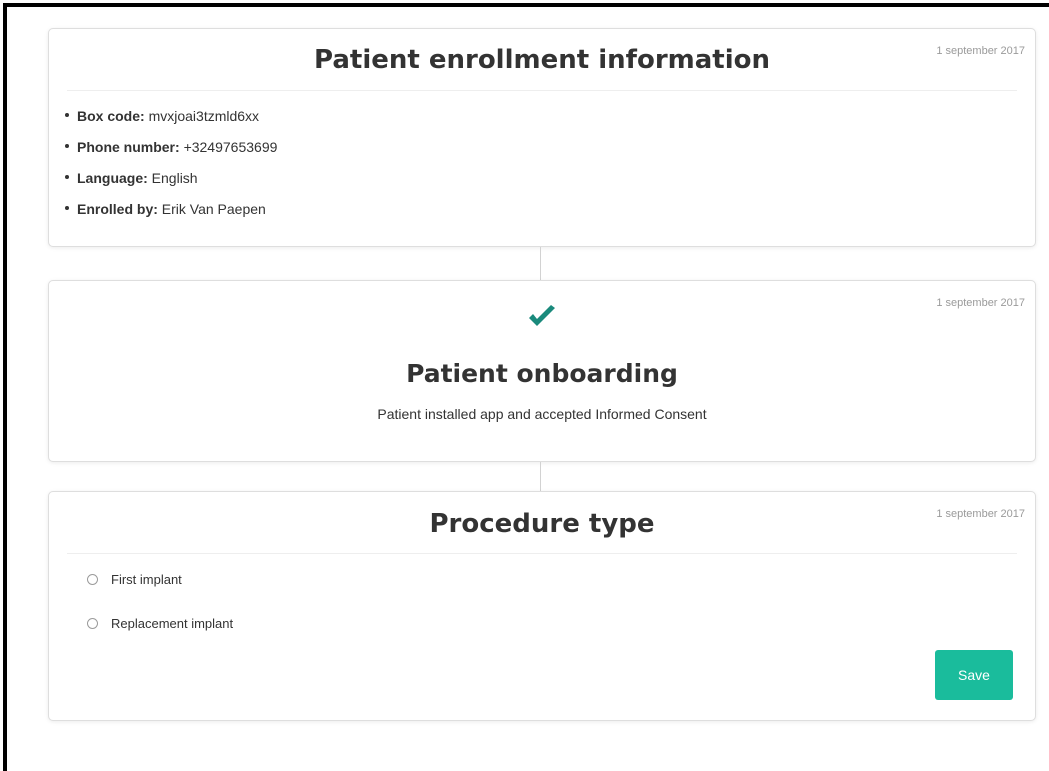  I want to click on info-item-box-code: Box code: mvxjoai3tzmld6xx, so click(550, 116).